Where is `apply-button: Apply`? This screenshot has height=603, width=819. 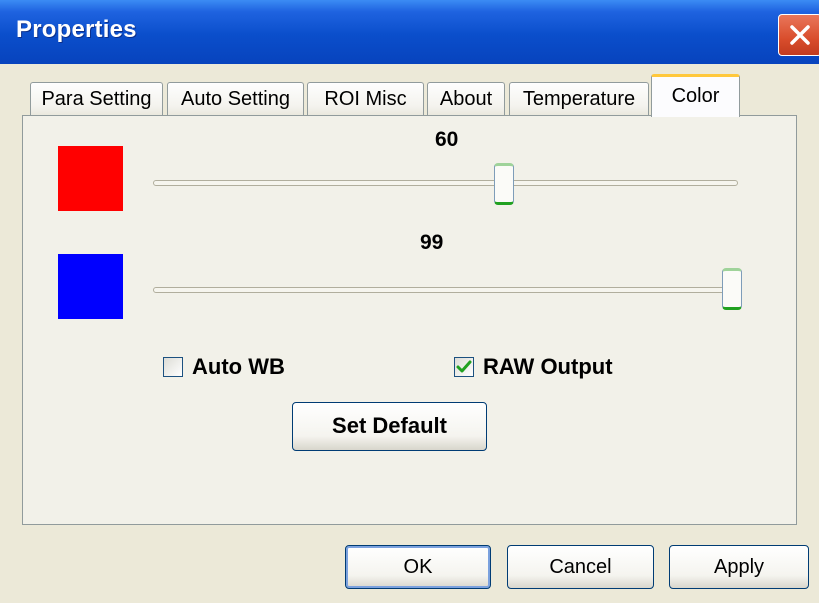
apply-button: Apply is located at coordinates (739, 567).